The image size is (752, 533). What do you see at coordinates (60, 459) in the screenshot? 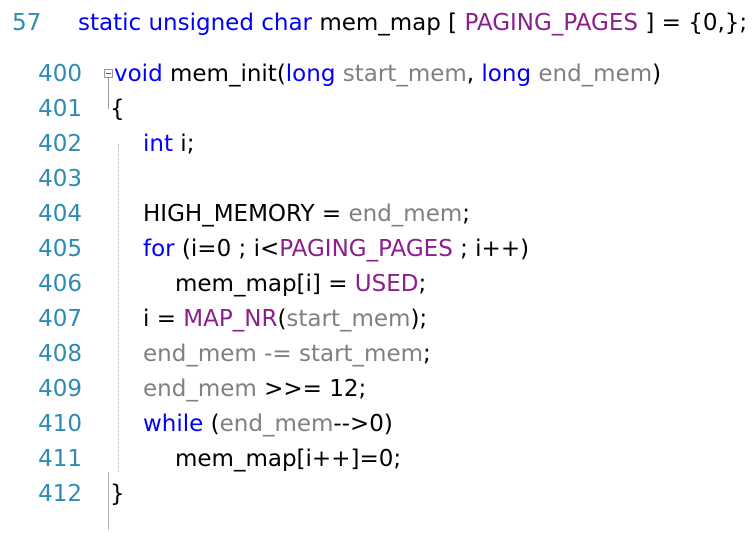
I see `line-number-411: 411` at bounding box center [60, 459].